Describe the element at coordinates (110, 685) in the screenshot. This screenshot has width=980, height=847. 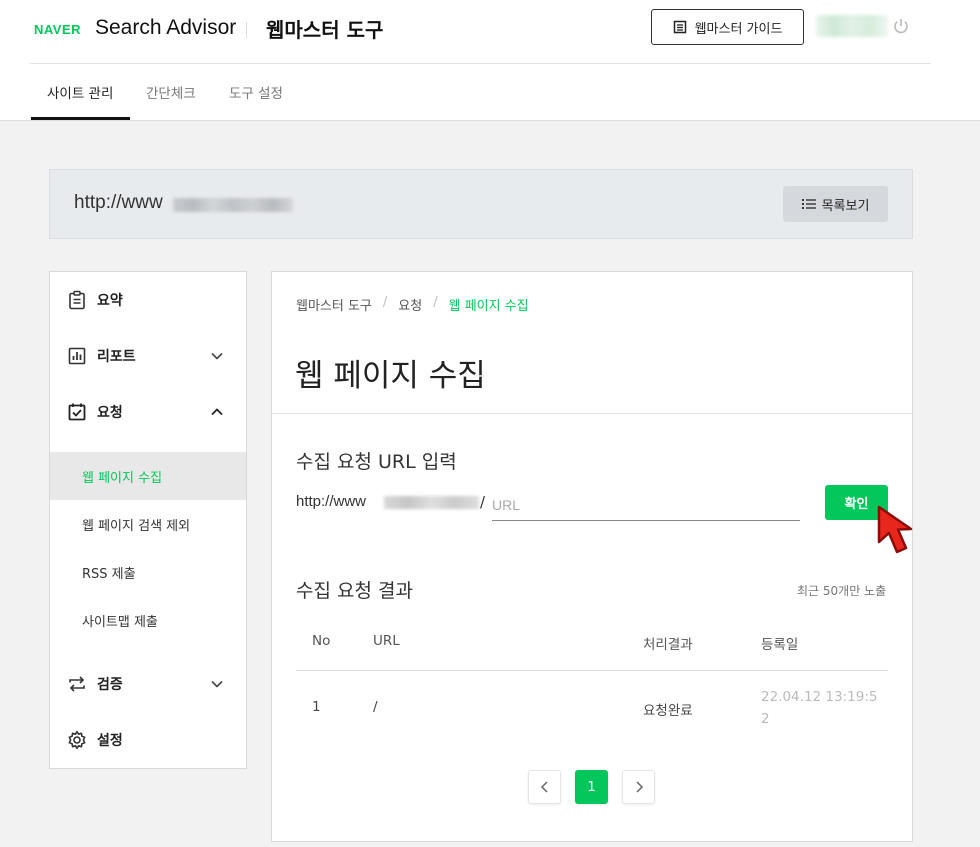
I see `sidebar-item-label: 검증` at that location.